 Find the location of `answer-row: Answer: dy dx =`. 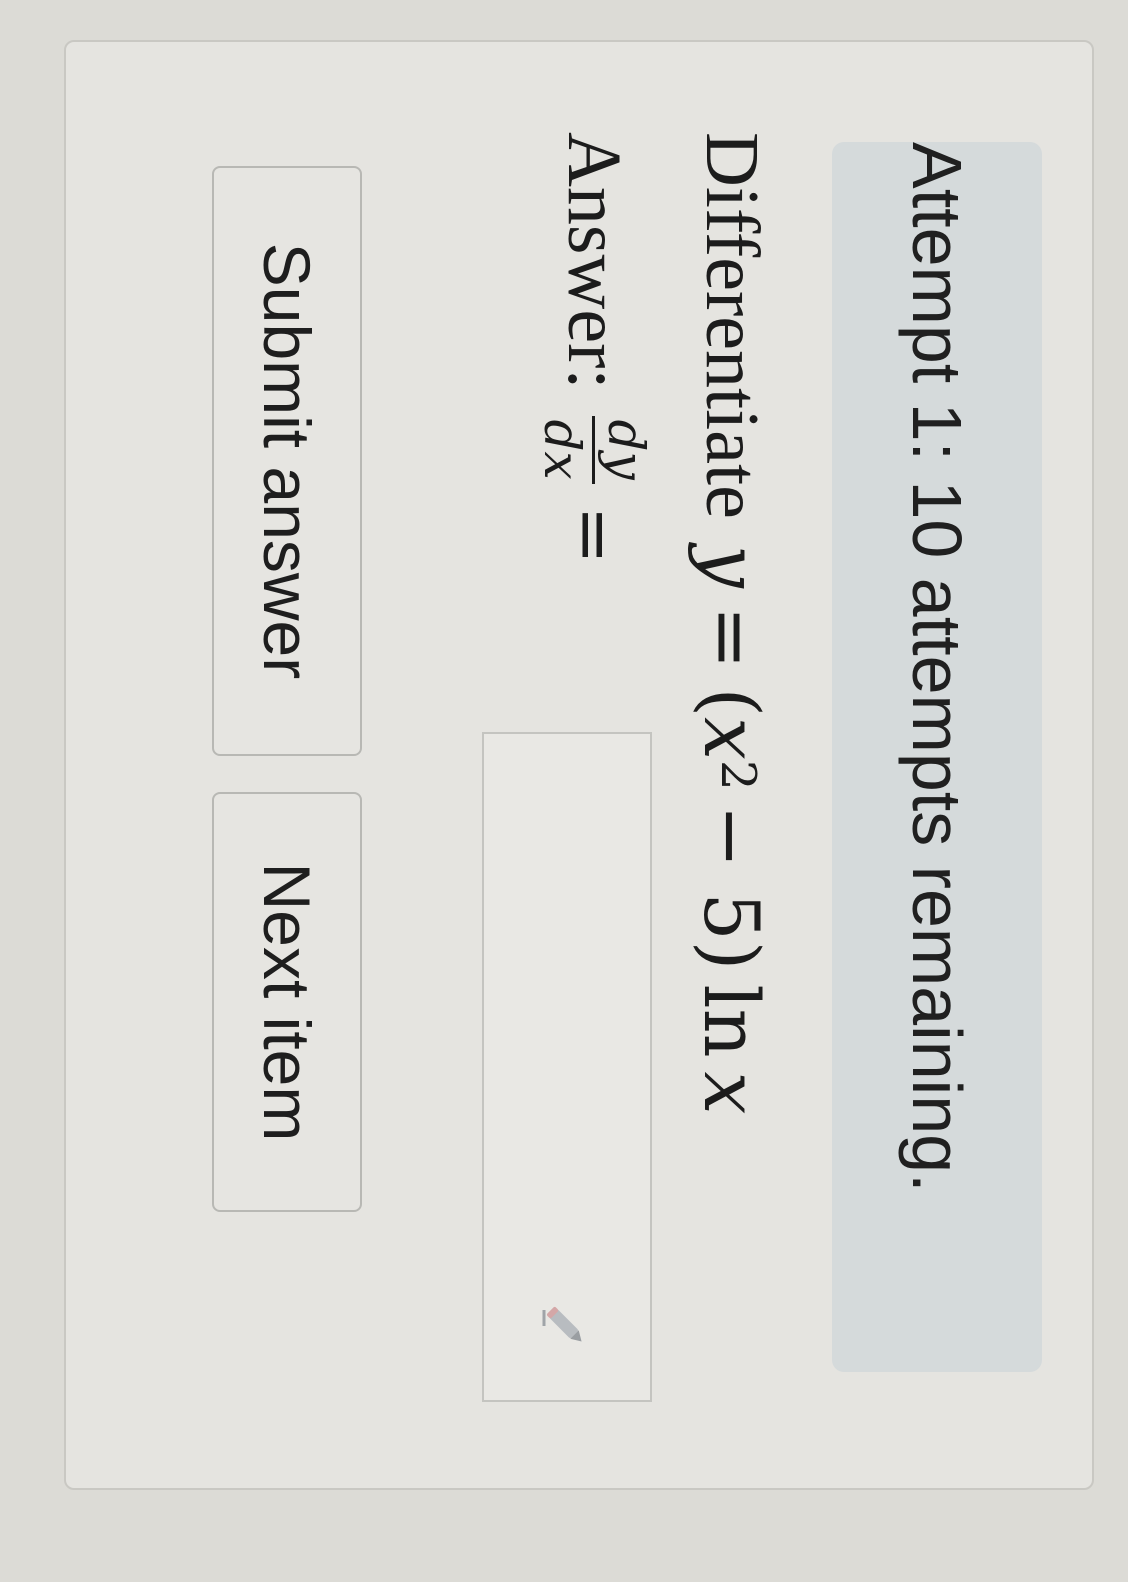

answer-row: Answer: dy dx = is located at coordinates (594, 348).